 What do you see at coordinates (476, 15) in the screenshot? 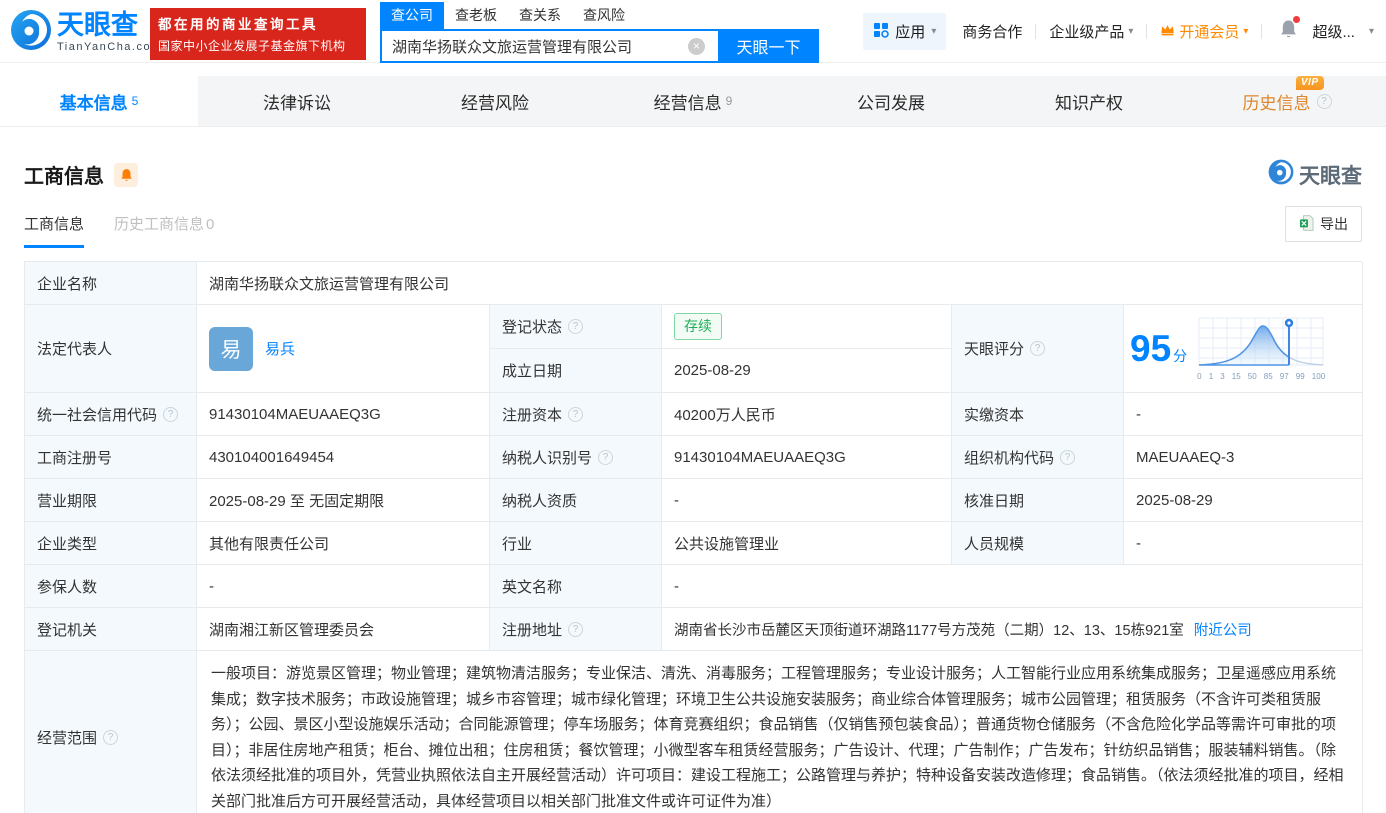
I see `search-tab-boss: 查老板` at bounding box center [476, 15].